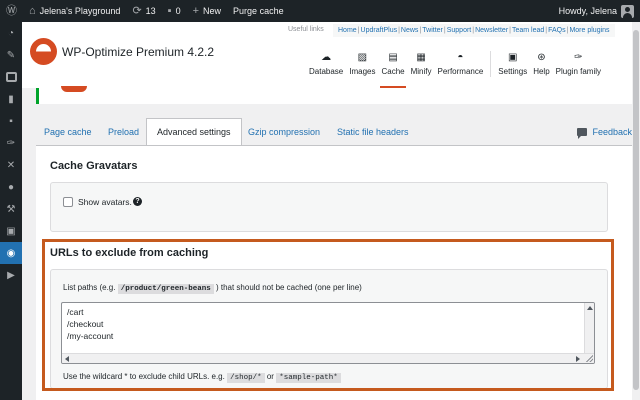 Image resolution: width=640 pixels, height=400 pixels. Describe the element at coordinates (362, 57) in the screenshot. I see `image-icon: ▨` at that location.